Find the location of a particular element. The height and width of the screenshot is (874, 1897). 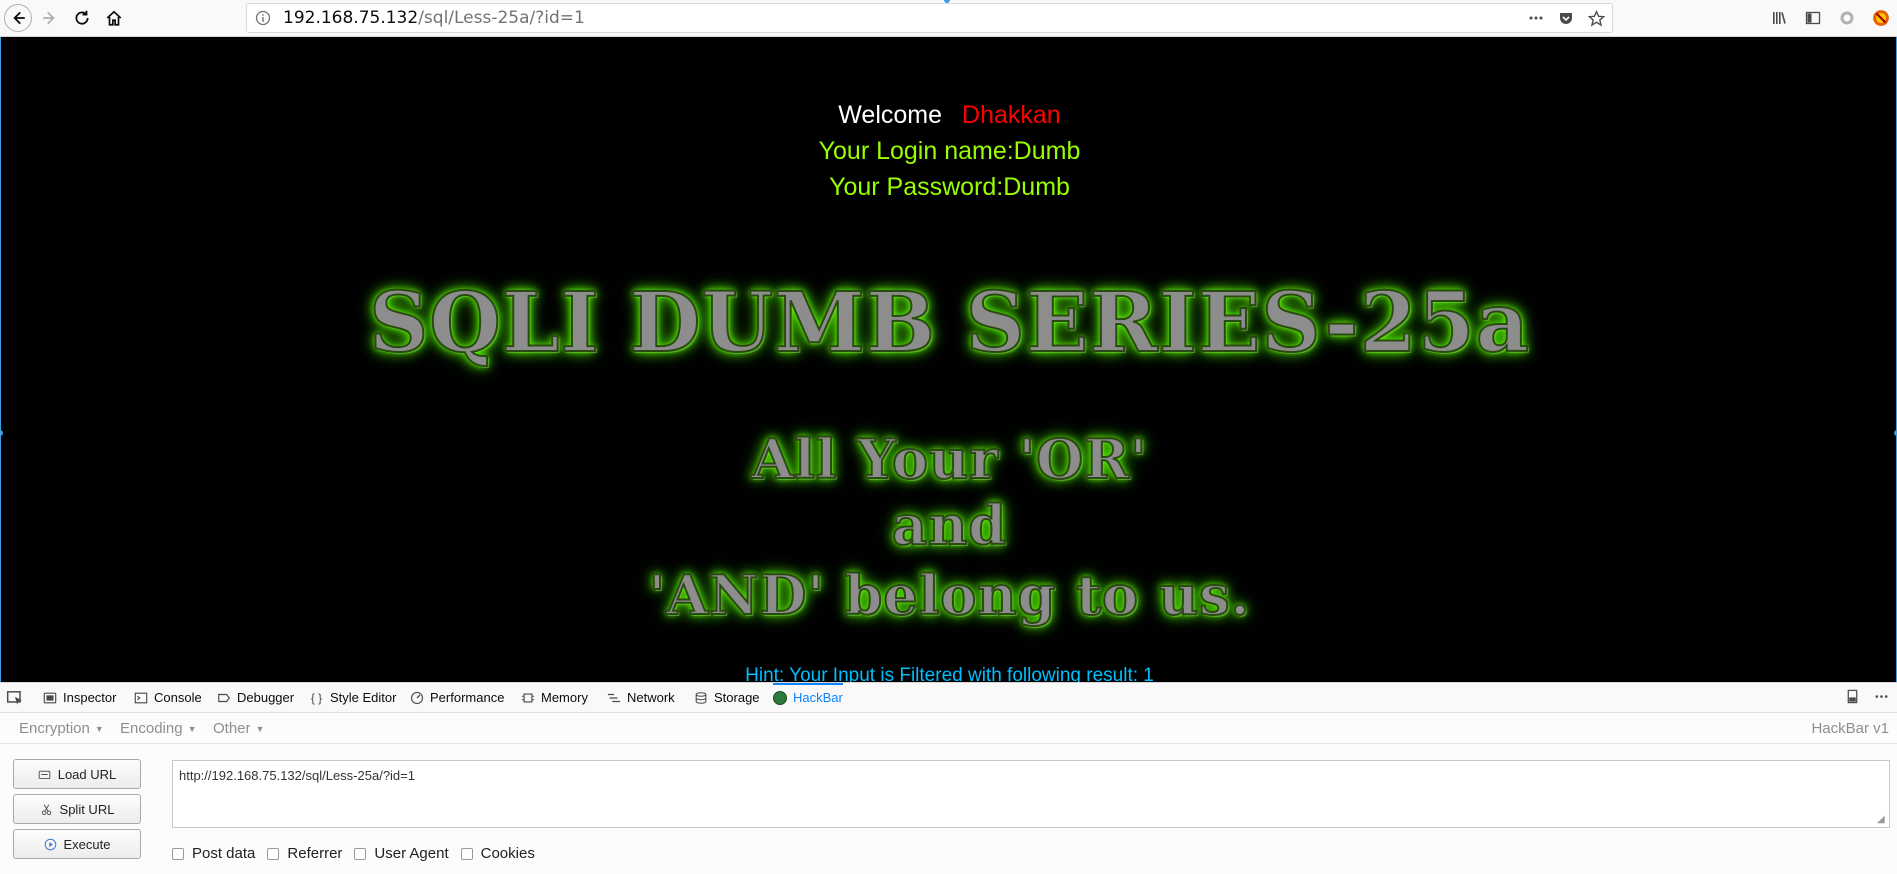

split-url-button: Split URL is located at coordinates (77, 809).